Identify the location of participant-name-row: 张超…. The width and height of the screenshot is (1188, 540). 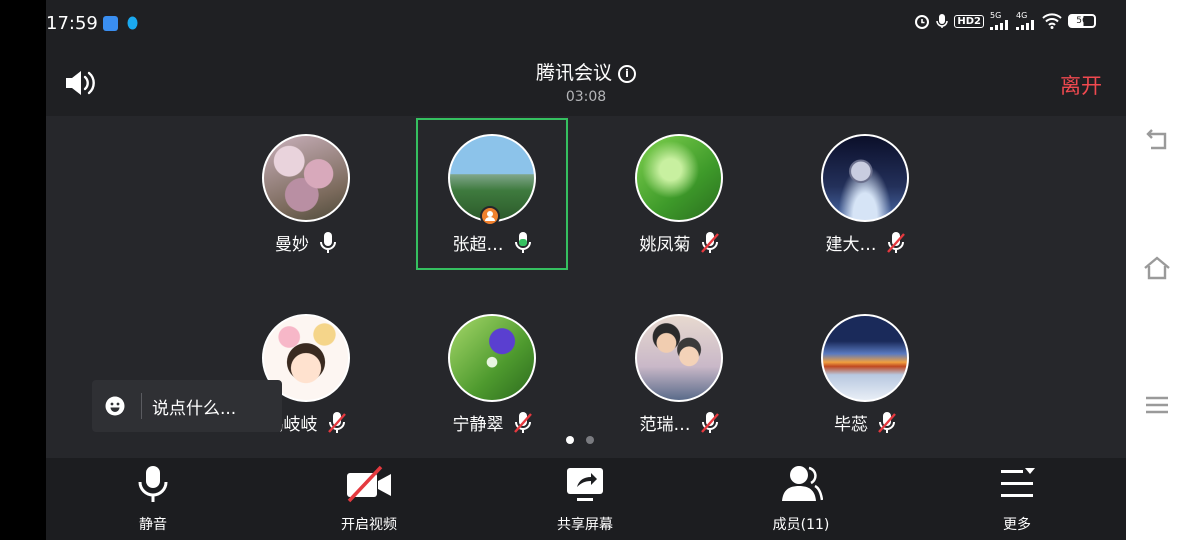
(492, 242).